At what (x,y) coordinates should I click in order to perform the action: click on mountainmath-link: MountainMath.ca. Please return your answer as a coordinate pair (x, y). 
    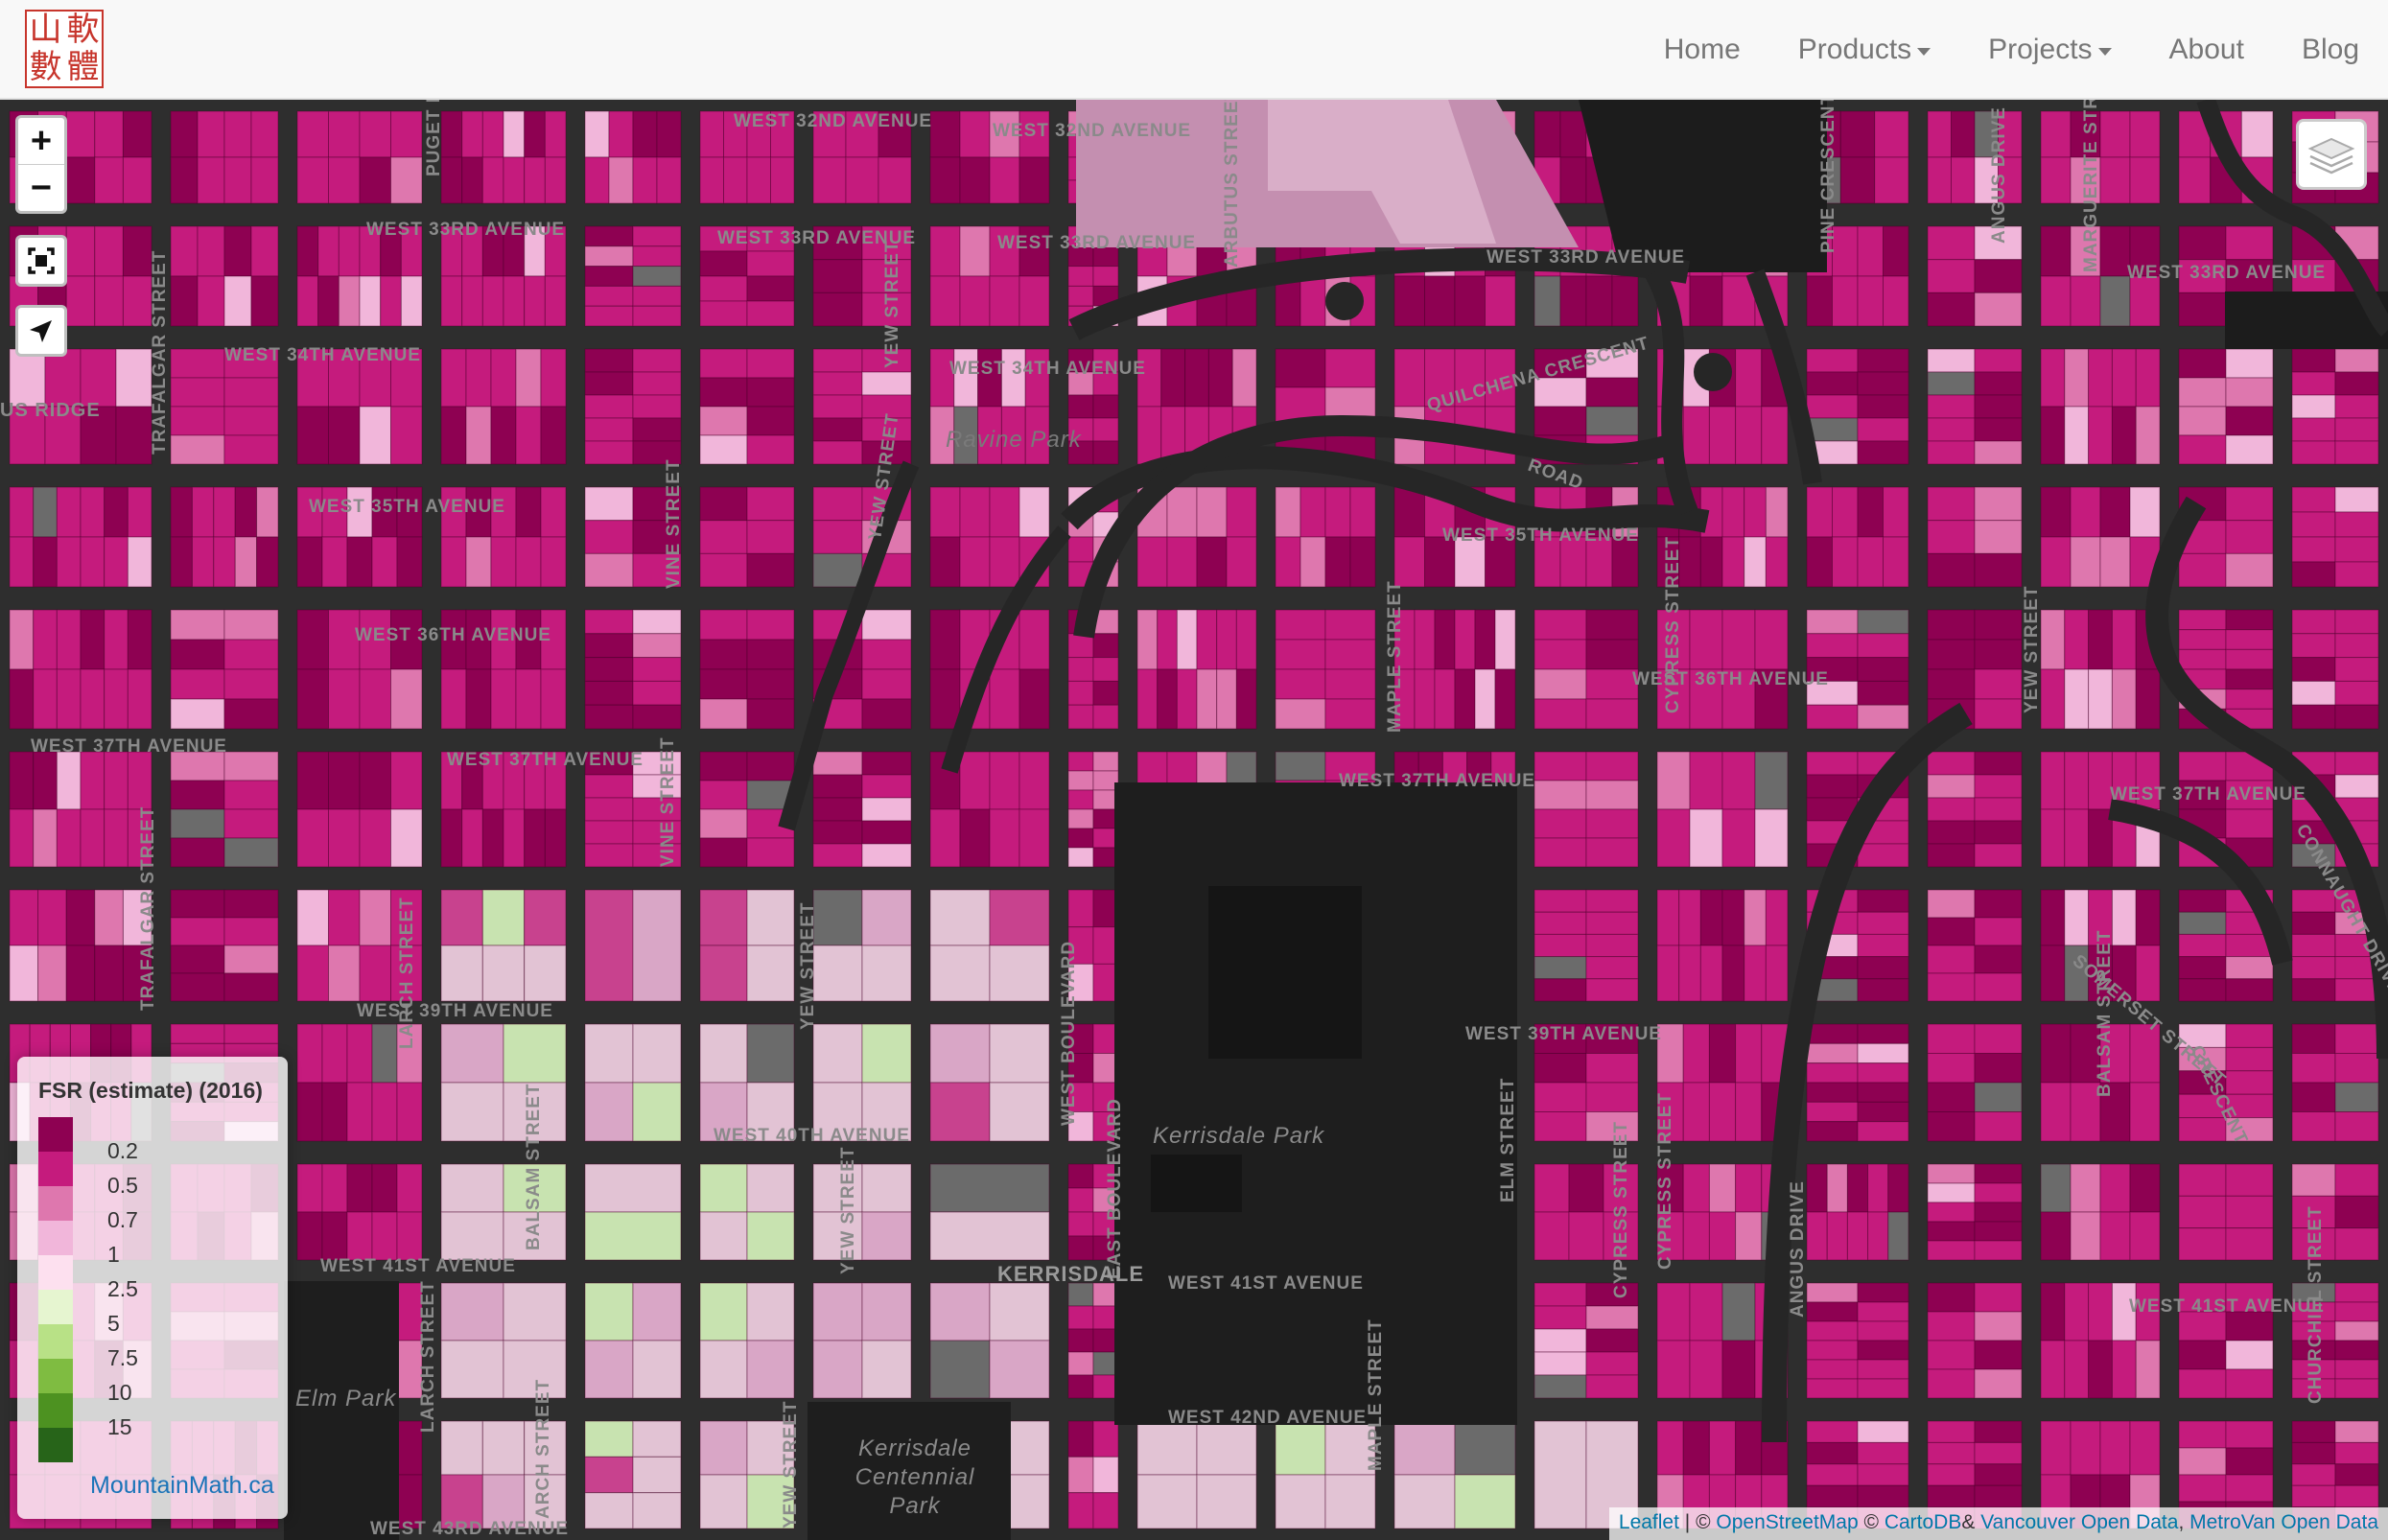
    Looking at the image, I should click on (182, 1486).